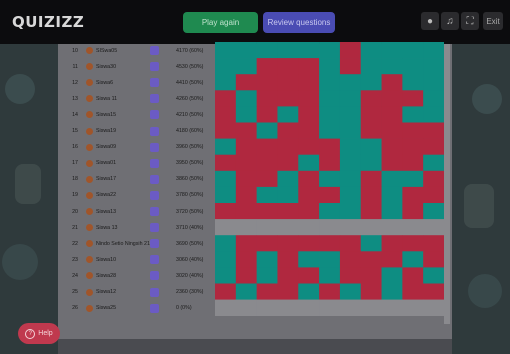 This screenshot has height=354, width=510. What do you see at coordinates (136, 179) in the screenshot?
I see `player-row: 18 Siswa17 3860 (50%)` at bounding box center [136, 179].